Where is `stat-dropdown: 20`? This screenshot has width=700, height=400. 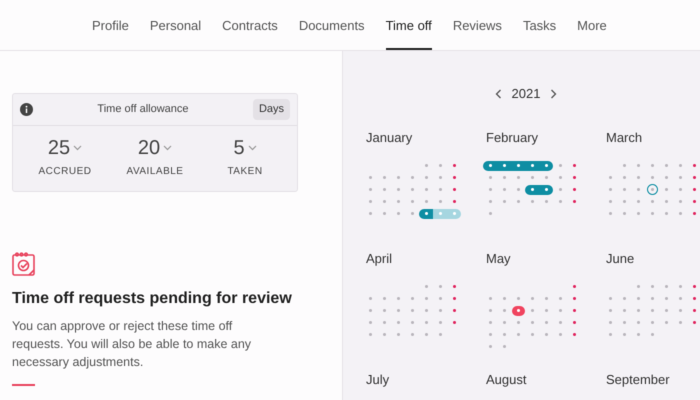 stat-dropdown: 20 is located at coordinates (155, 148).